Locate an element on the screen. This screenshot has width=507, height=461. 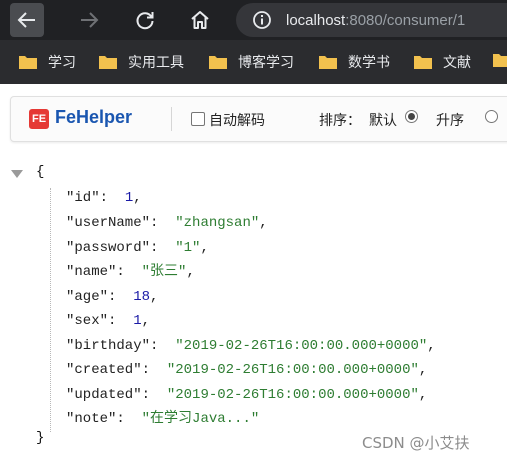
json-key: "created" is located at coordinates (104, 370).